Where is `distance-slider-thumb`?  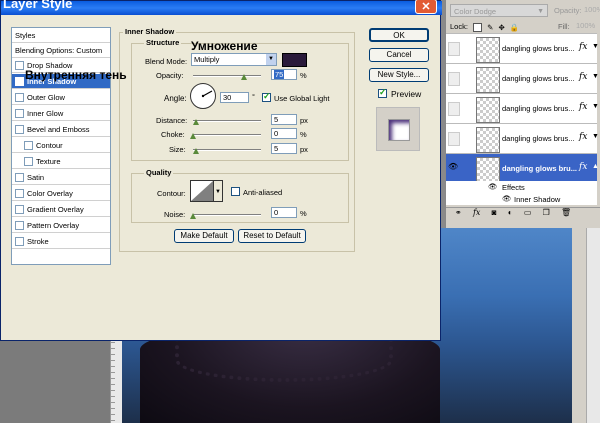
distance-slider-thumb is located at coordinates (196, 122).